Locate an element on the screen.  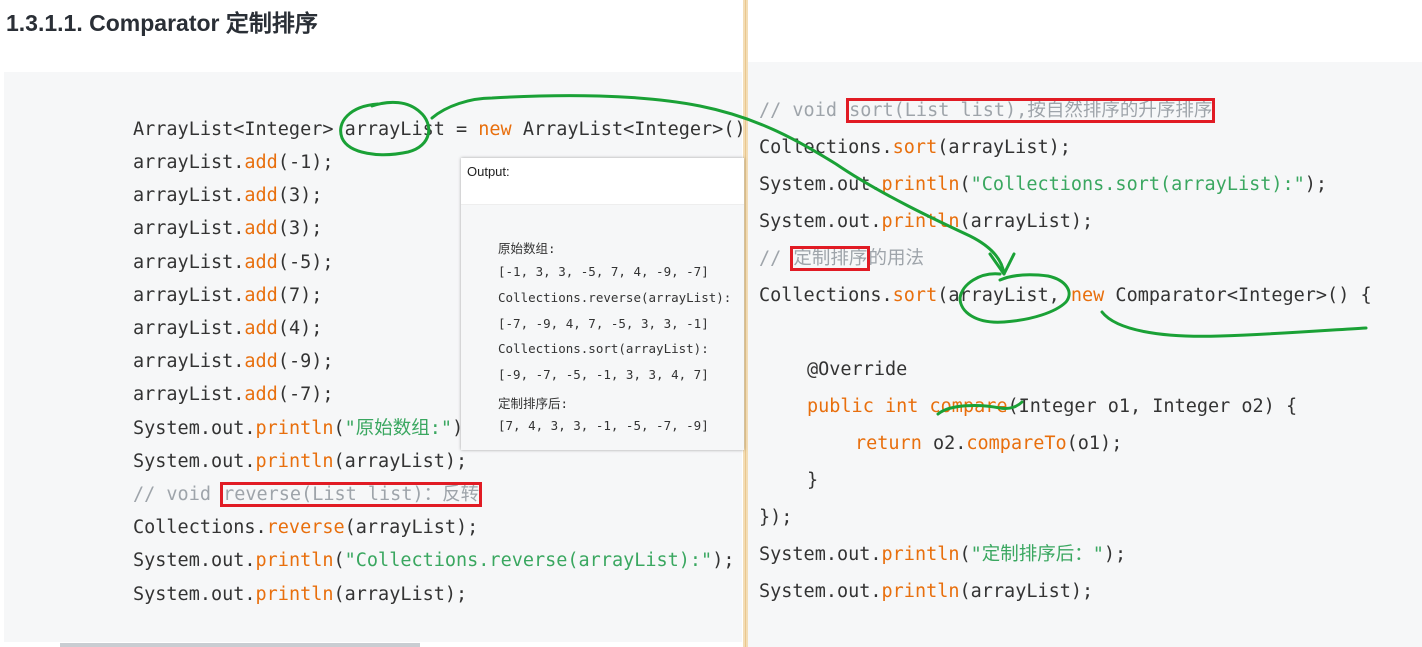
code-line: System.out.println("原始数组:"); is located at coordinates (303, 428).